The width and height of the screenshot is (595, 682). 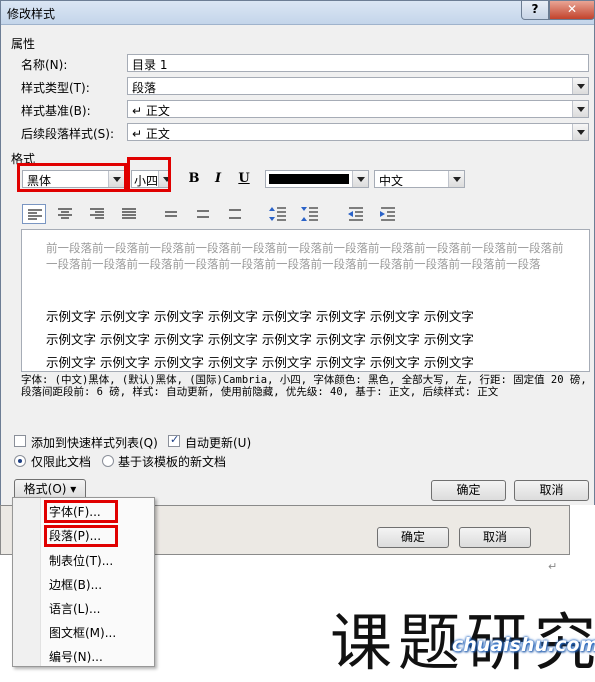 I want to click on align-center-button, so click(x=65, y=214).